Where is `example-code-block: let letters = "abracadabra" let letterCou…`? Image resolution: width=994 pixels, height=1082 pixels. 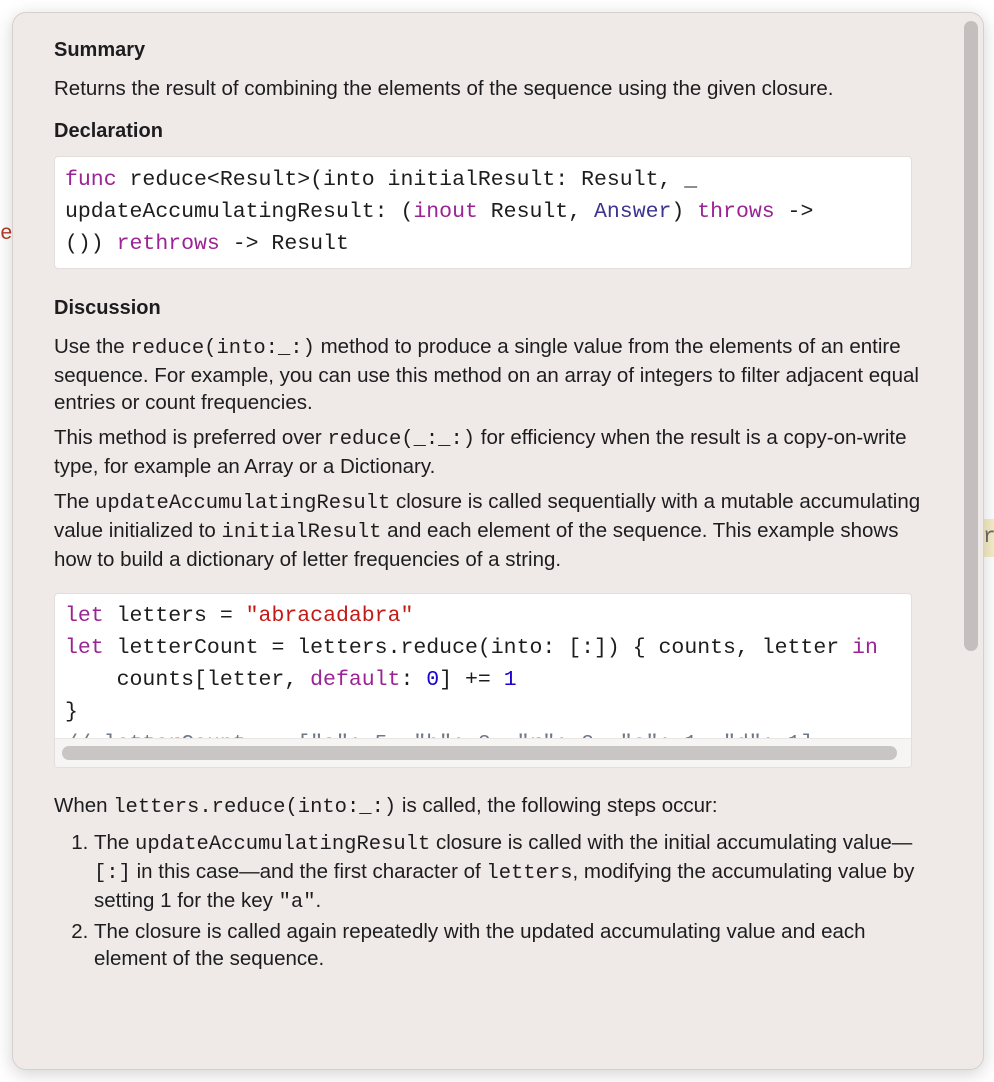
example-code-block: let letters = "abracadabra" let letterCou… is located at coordinates (483, 680).